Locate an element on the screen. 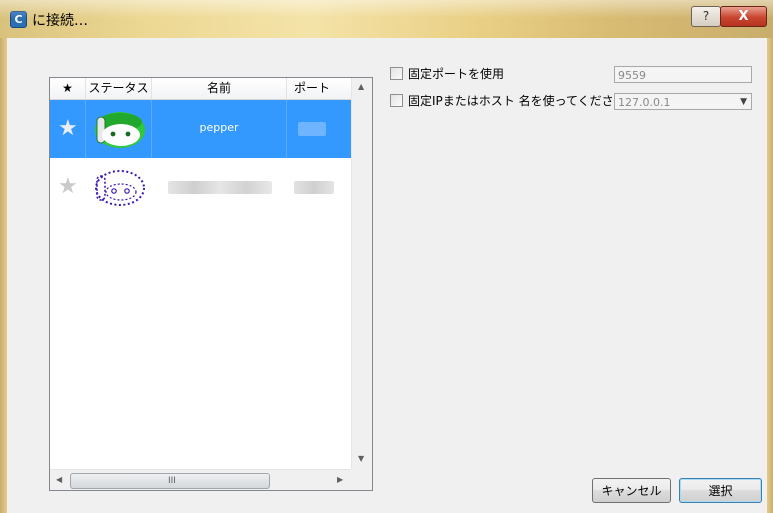  scroll-grip: III is located at coordinates (172, 481).